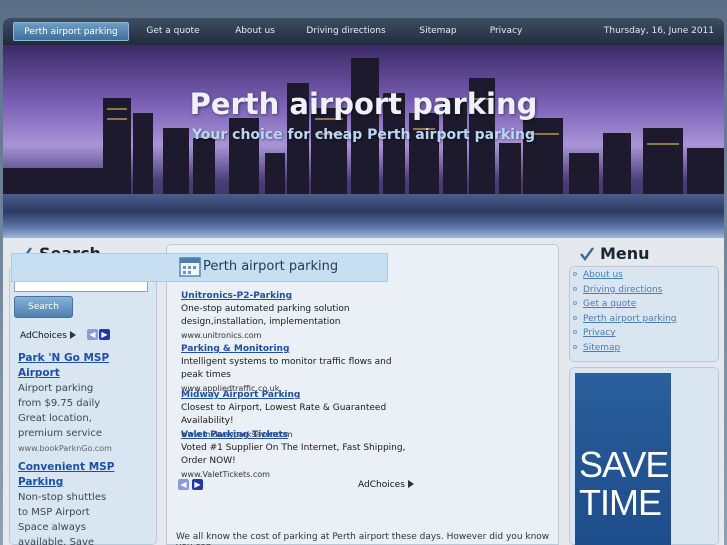 This screenshot has height=545, width=727. Describe the element at coordinates (630, 319) in the screenshot. I see `menu-link: Perth airport parking` at that location.